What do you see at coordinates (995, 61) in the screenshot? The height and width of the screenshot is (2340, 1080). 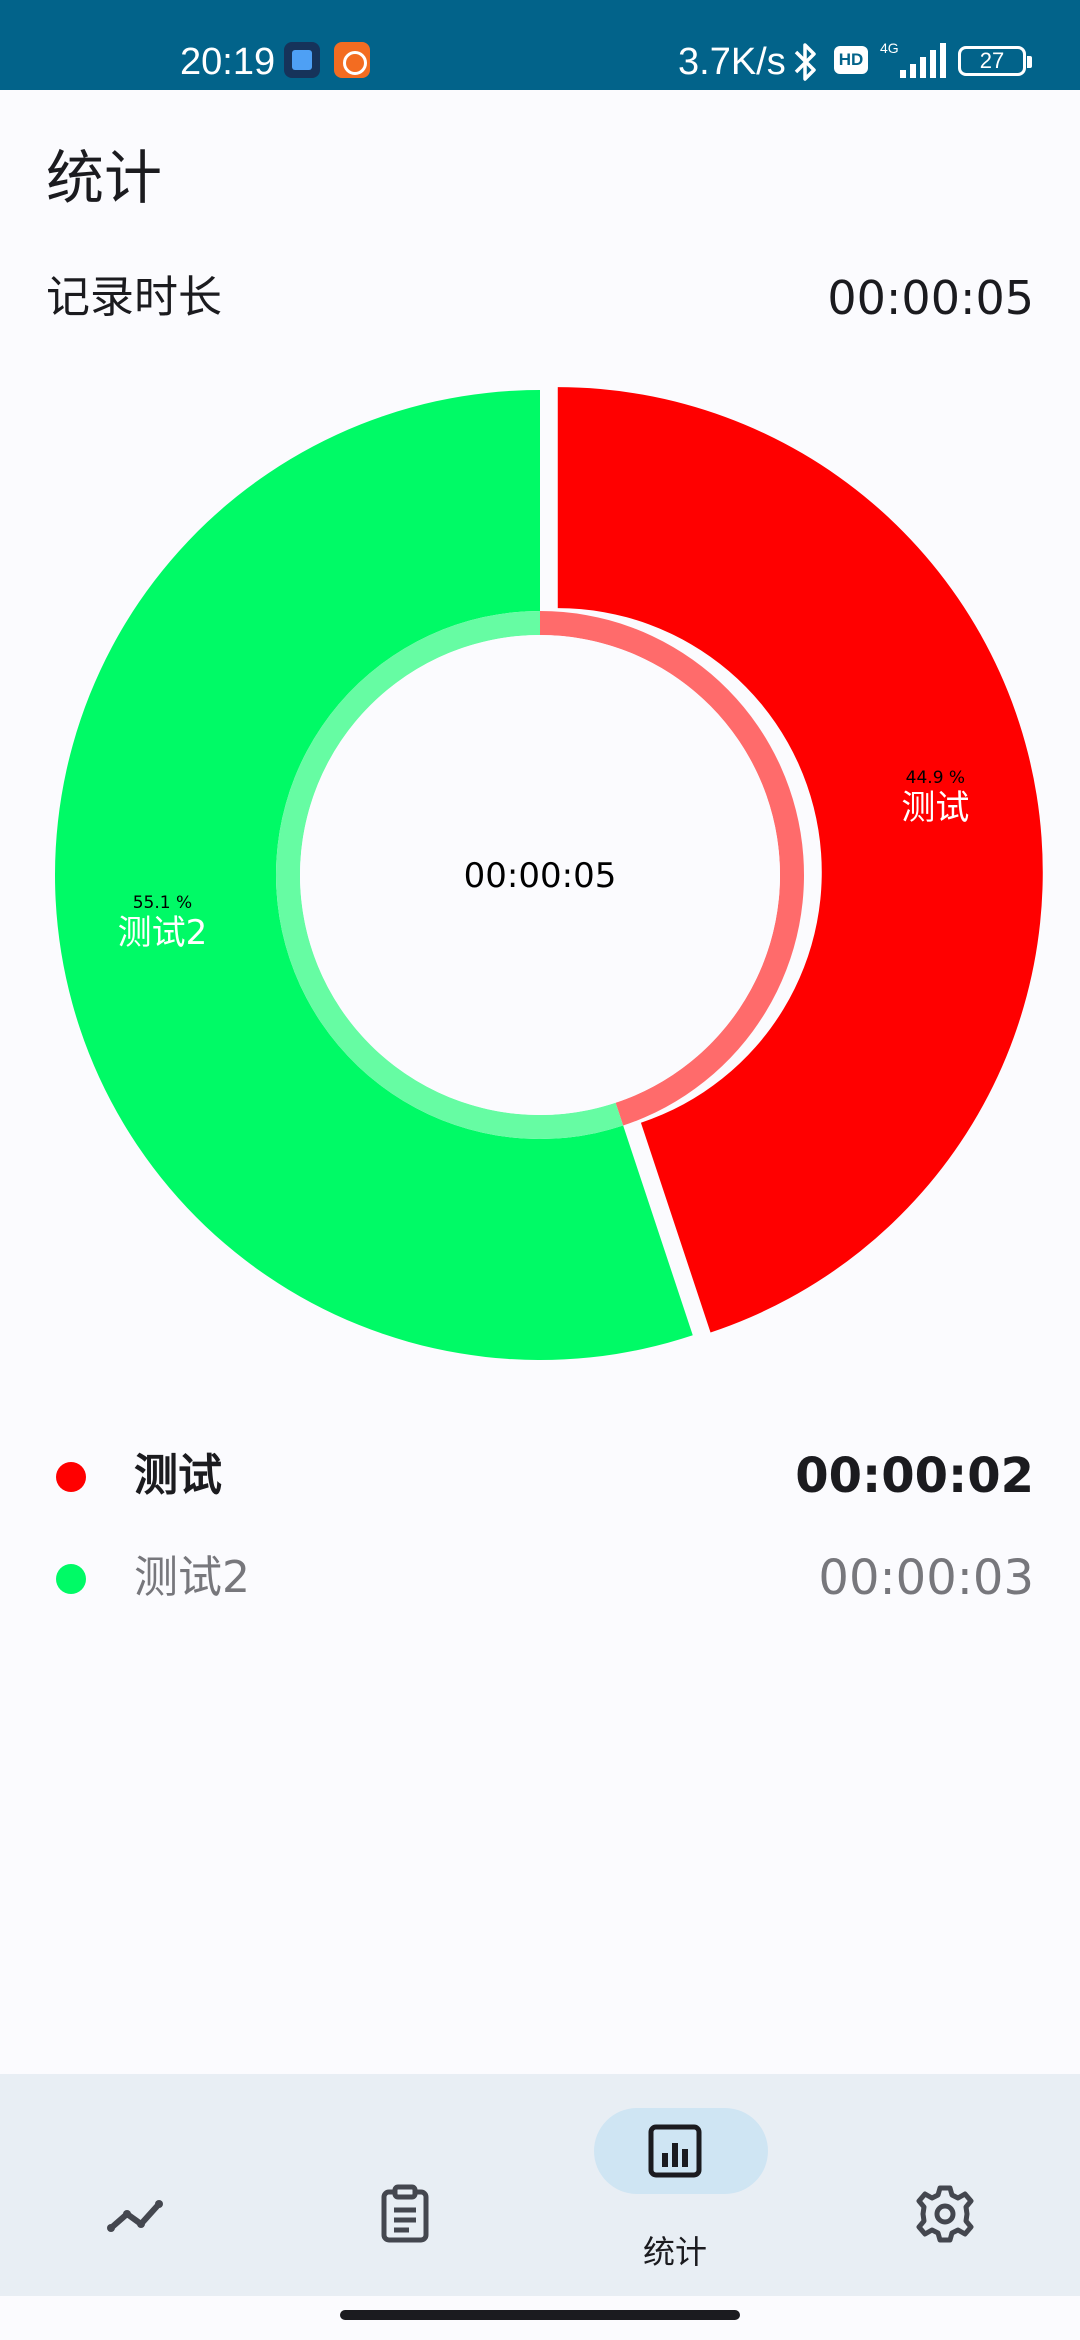 I see `battery-icon: 27` at bounding box center [995, 61].